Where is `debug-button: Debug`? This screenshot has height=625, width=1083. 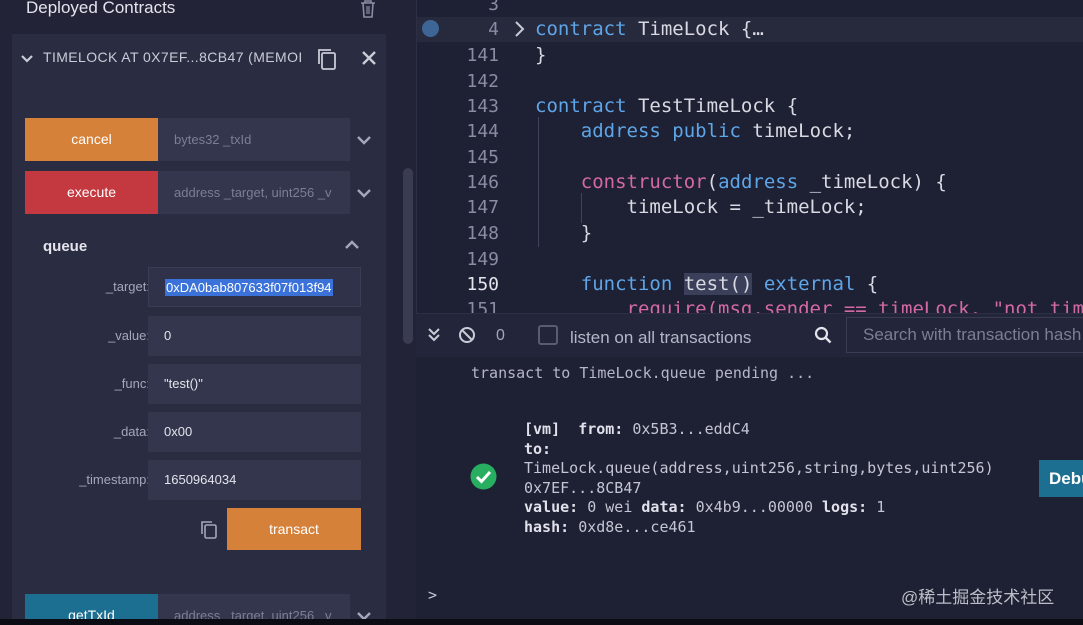
debug-button: Debug is located at coordinates (1061, 478).